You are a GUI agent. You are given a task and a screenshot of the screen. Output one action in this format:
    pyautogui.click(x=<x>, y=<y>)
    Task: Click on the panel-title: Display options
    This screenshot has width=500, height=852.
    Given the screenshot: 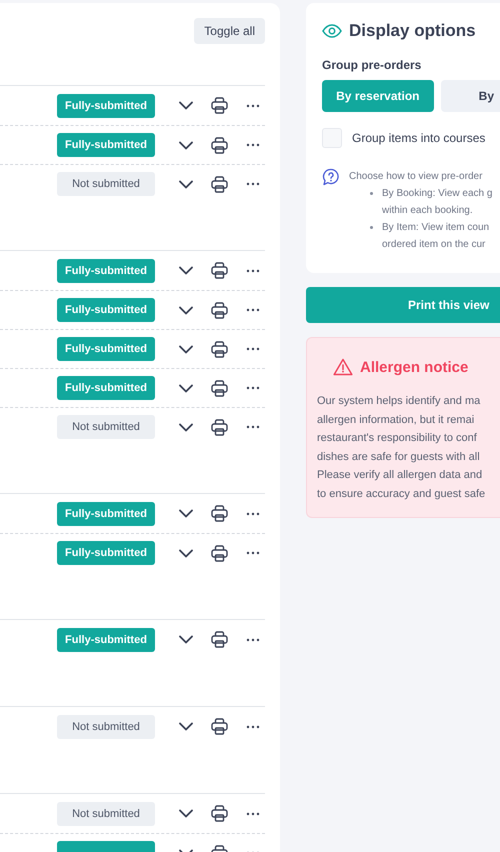 What is the action you would take?
    pyautogui.click(x=412, y=31)
    